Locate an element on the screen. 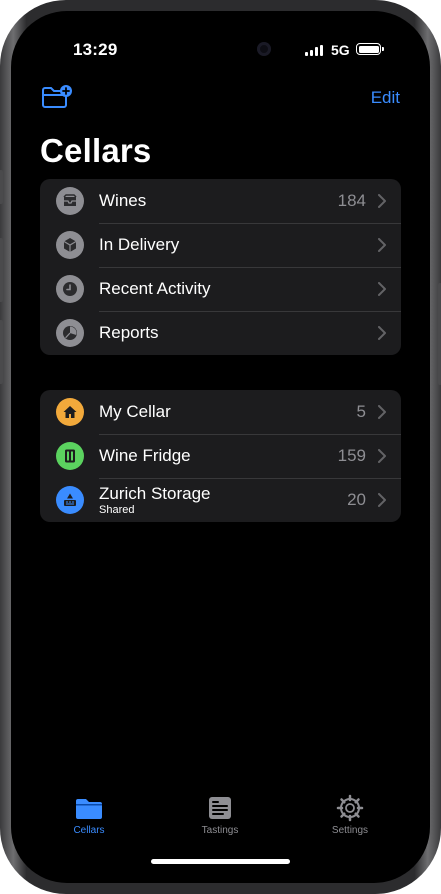 Image resolution: width=441 pixels, height=894 pixels. tab-tastings: Tastings is located at coordinates (220, 815).